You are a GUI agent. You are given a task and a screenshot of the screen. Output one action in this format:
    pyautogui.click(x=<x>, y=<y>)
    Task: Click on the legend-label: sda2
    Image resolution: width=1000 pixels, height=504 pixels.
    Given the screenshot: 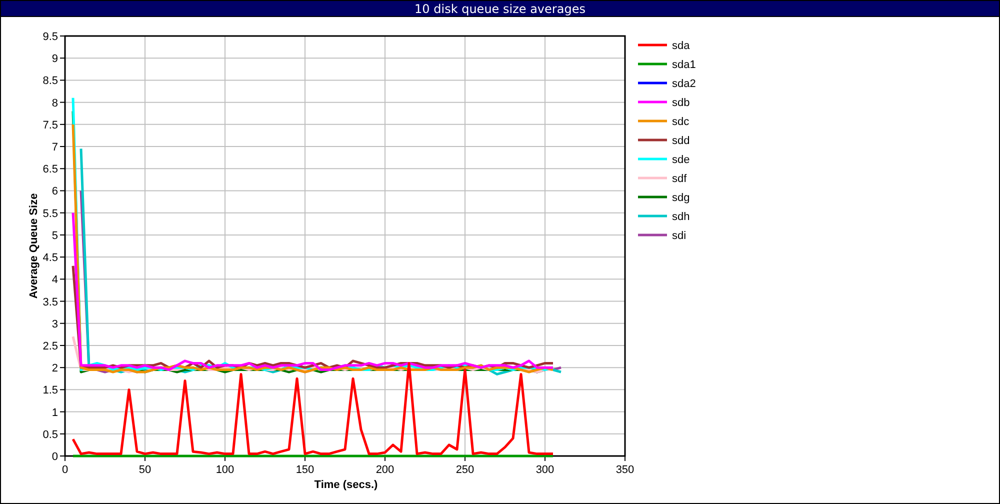 What is the action you would take?
    pyautogui.click(x=684, y=84)
    